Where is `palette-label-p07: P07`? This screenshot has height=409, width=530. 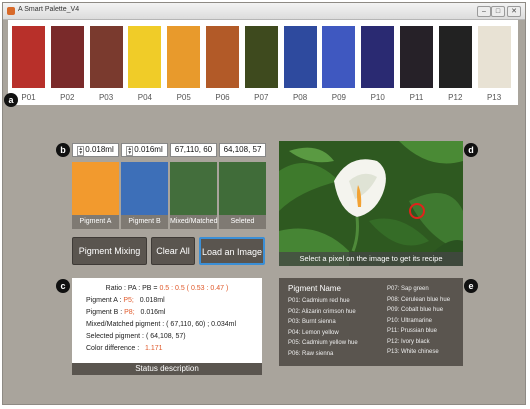 palette-label-p07: P07 is located at coordinates (261, 97).